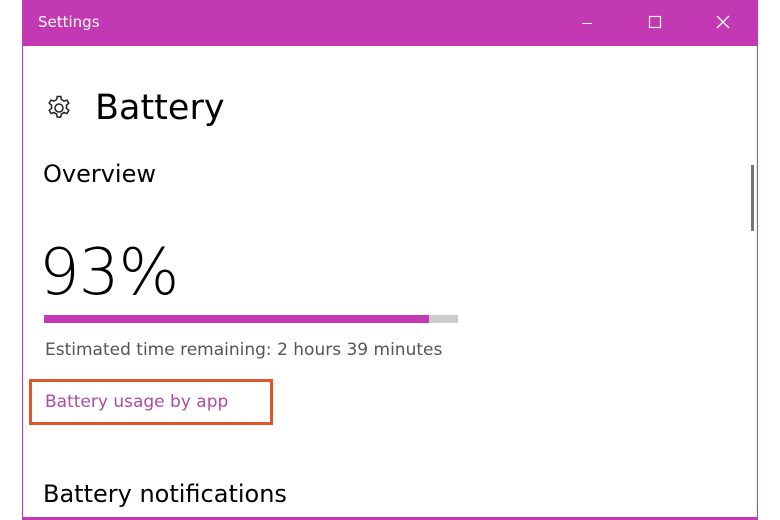 The width and height of the screenshot is (780, 520). I want to click on minimize-button, so click(587, 23).